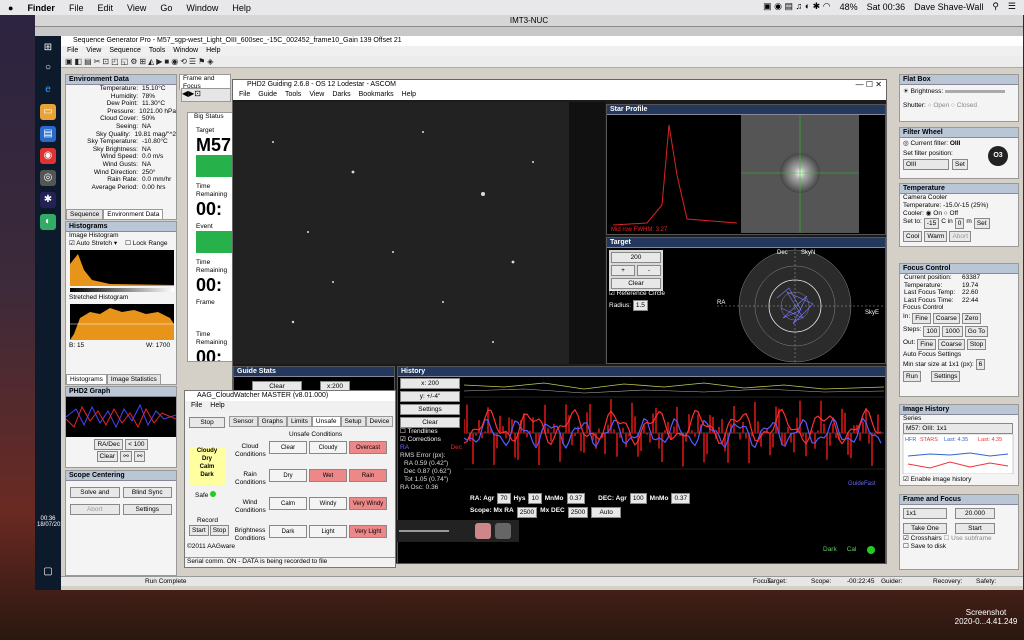  I want to click on tab-histograms: Histograms, so click(86, 379).